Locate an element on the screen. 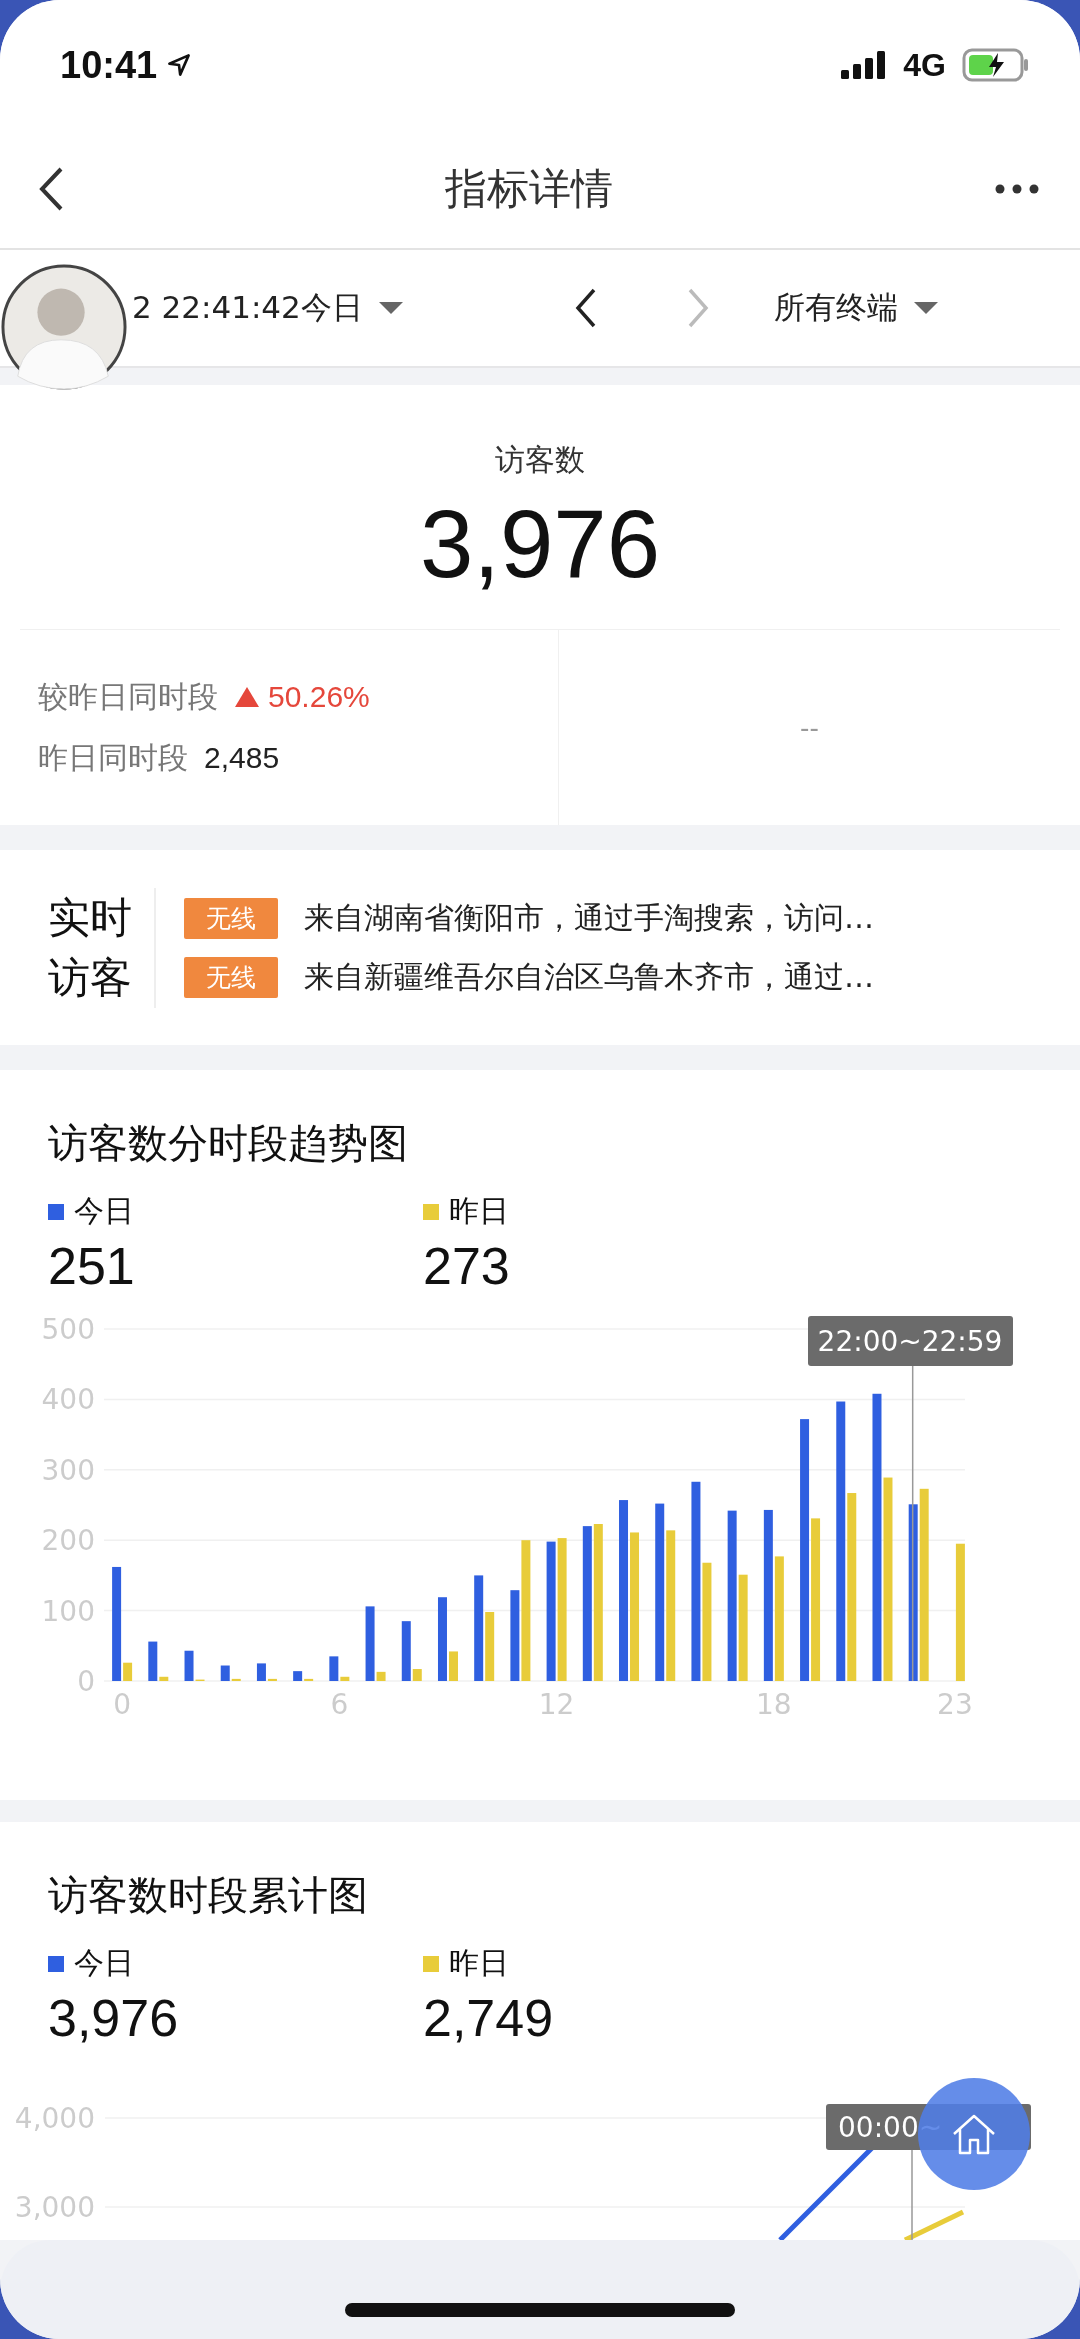 This screenshot has width=1080, height=2339. metric-value: 3,976 is located at coordinates (540, 544).